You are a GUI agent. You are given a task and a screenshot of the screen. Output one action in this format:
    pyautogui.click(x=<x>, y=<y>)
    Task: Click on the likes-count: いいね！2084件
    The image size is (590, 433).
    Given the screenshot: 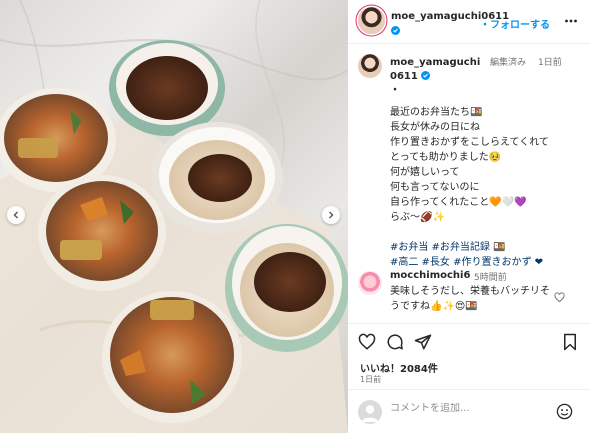 What is the action you would take?
    pyautogui.click(x=399, y=367)
    